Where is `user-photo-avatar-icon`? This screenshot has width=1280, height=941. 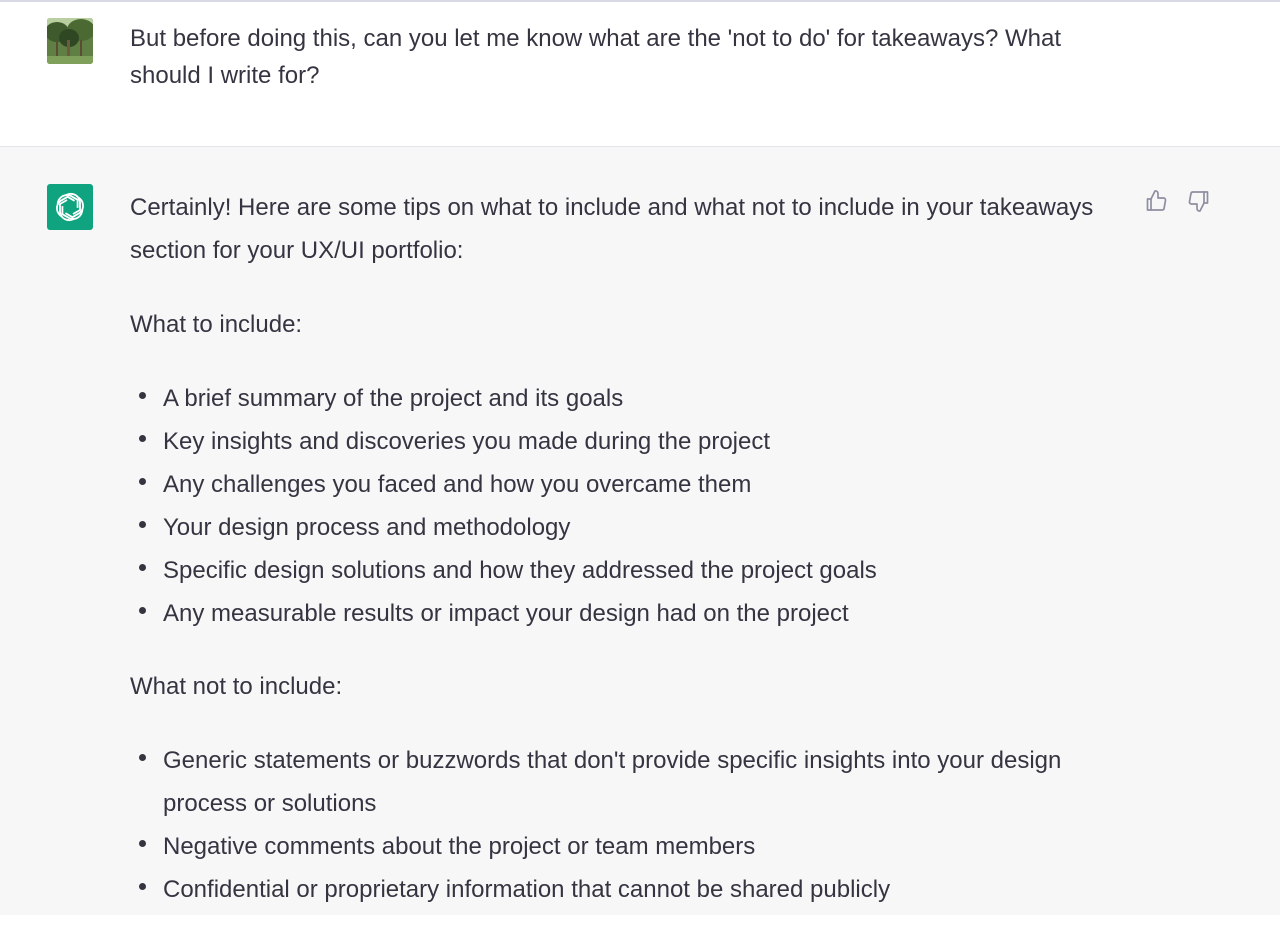
user-photo-avatar-icon is located at coordinates (70, 41).